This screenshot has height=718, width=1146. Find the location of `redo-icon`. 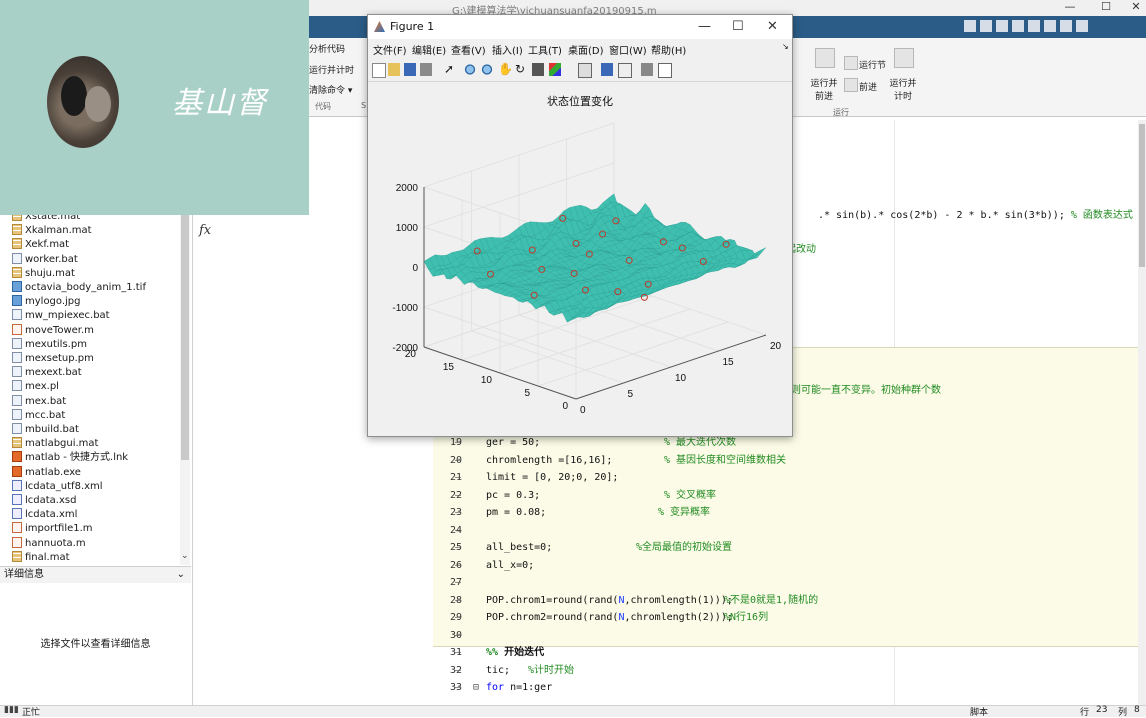

redo-icon is located at coordinates (1050, 26).